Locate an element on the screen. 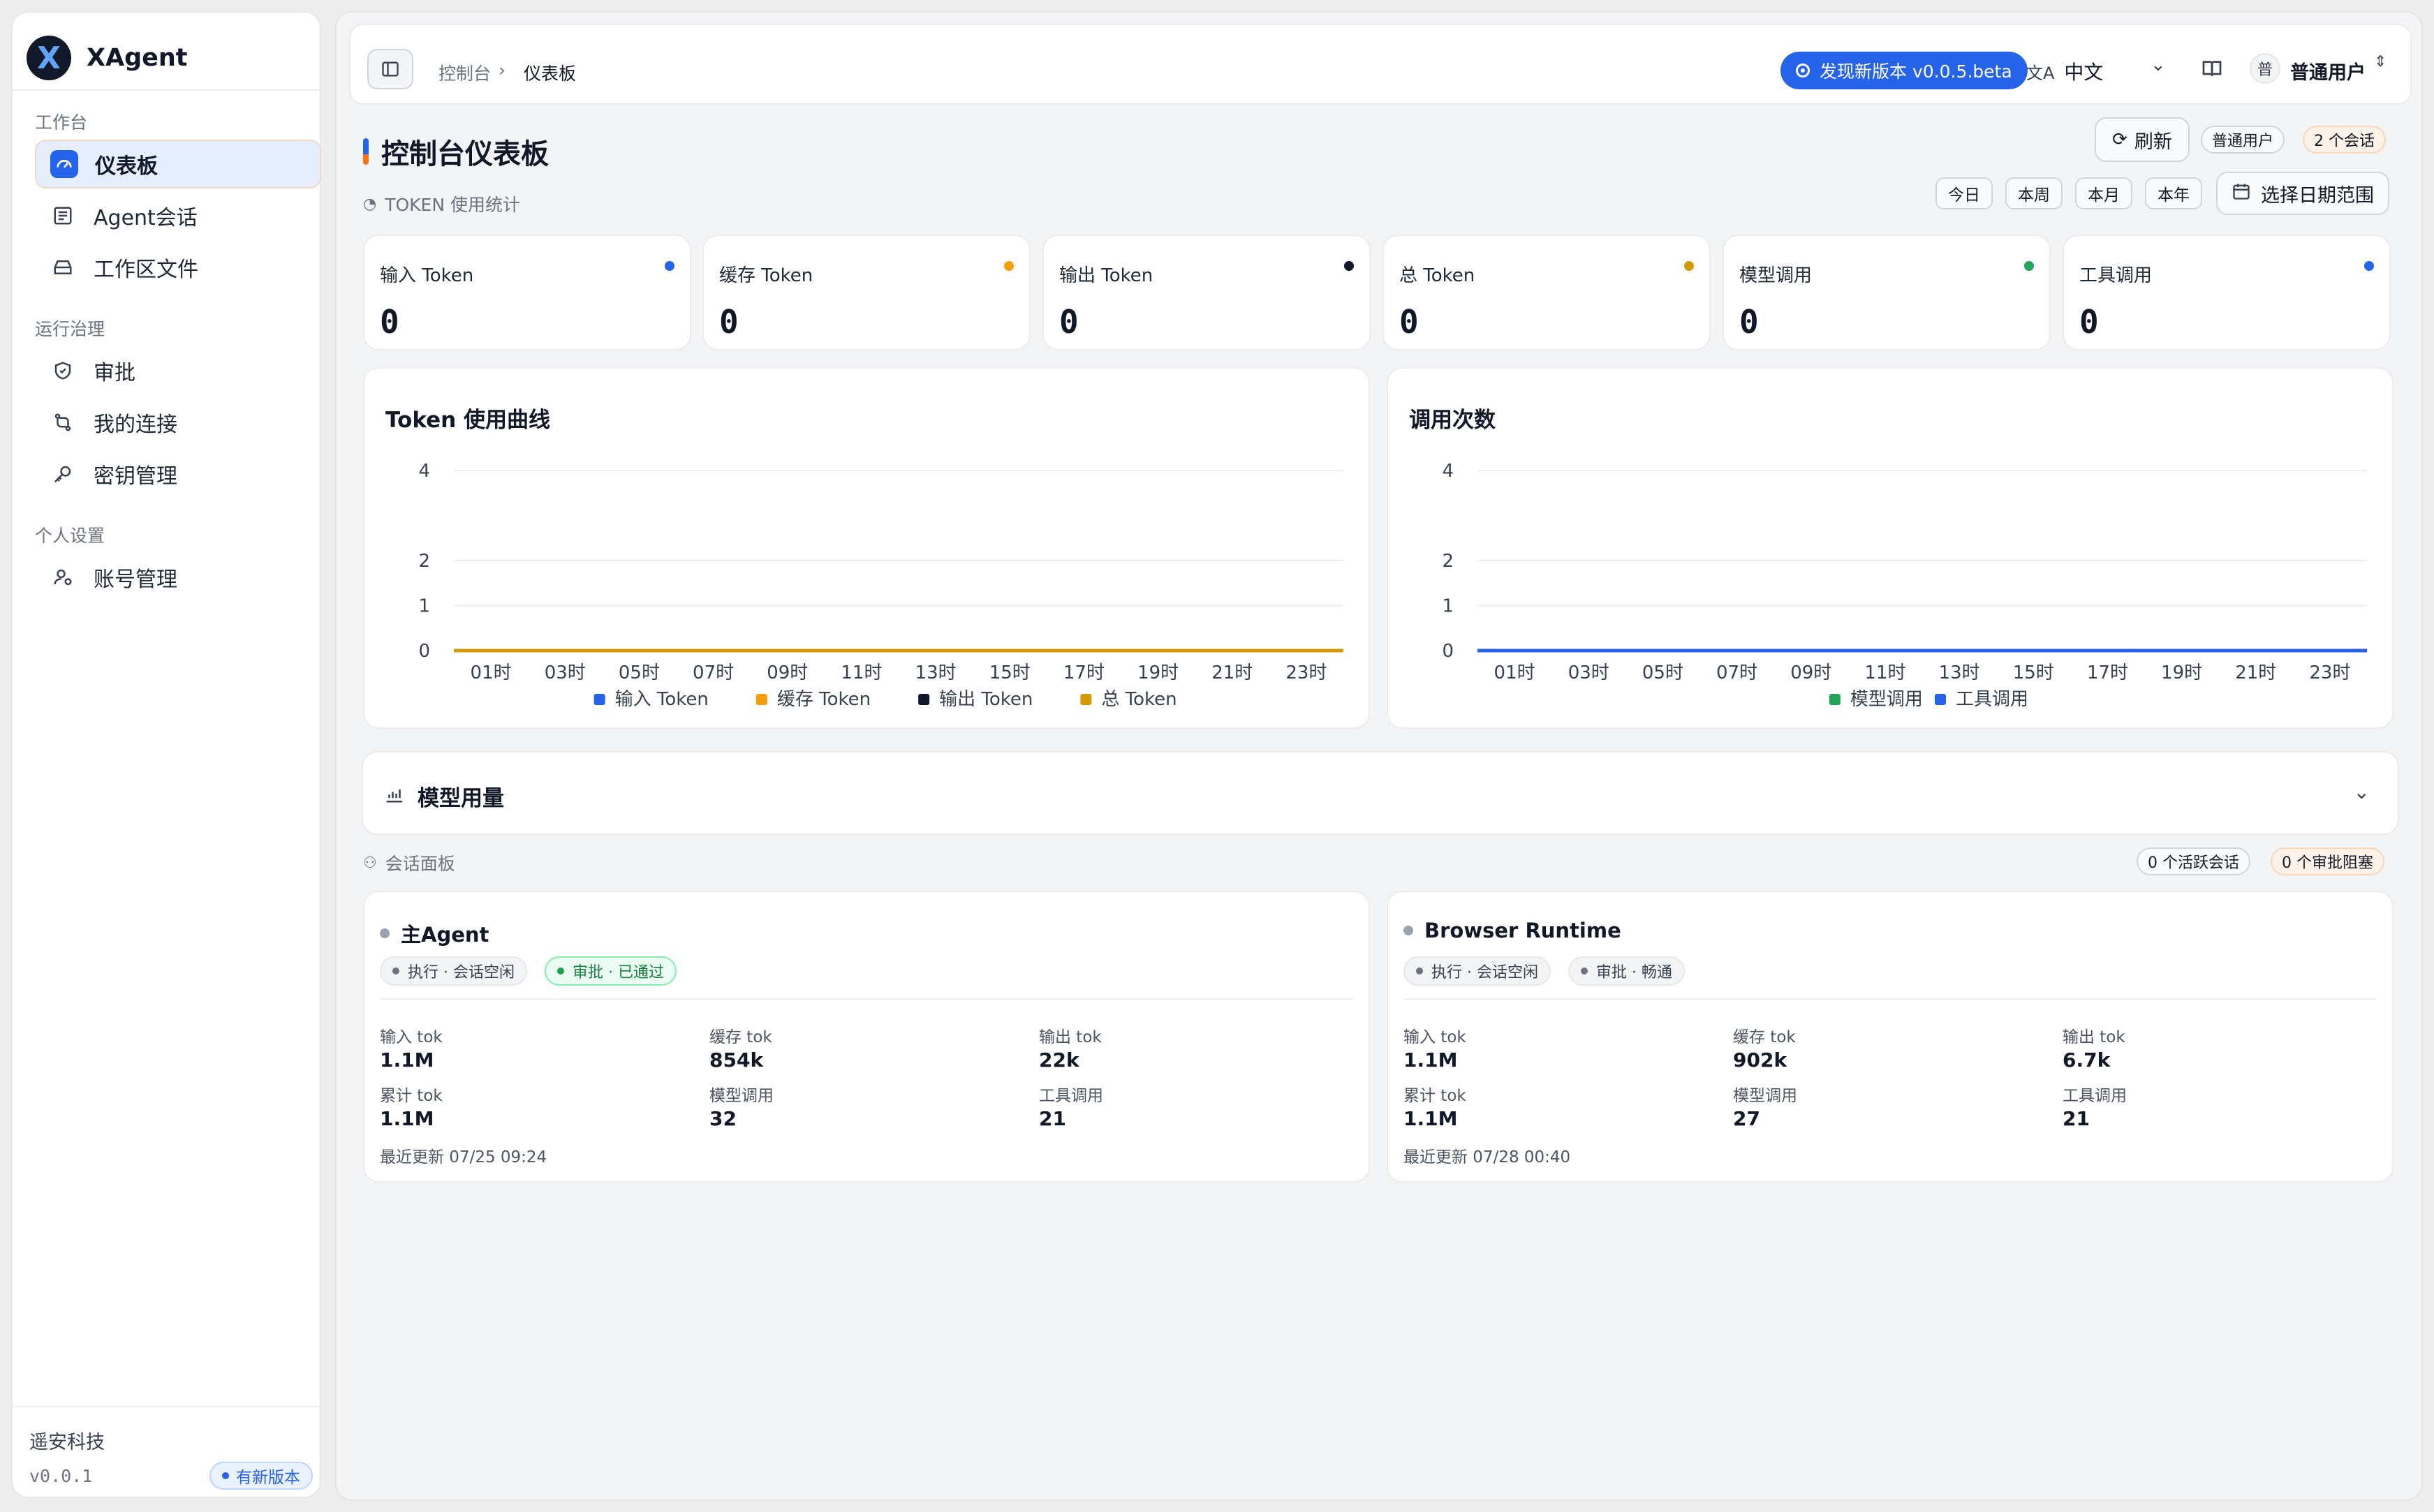 Image resolution: width=2434 pixels, height=1512 pixels. range-month-button: 本月 is located at coordinates (2104, 193).